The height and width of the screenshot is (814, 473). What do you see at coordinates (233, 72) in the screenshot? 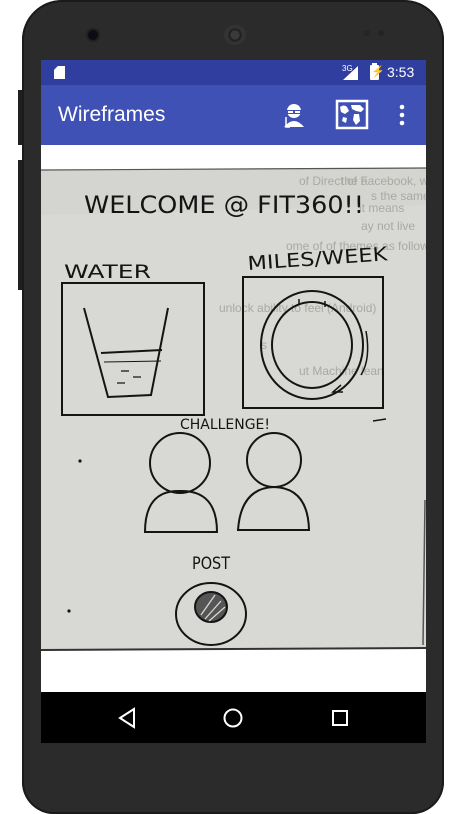
I see `status-bar: 3G ⚡ 3:53` at bounding box center [233, 72].